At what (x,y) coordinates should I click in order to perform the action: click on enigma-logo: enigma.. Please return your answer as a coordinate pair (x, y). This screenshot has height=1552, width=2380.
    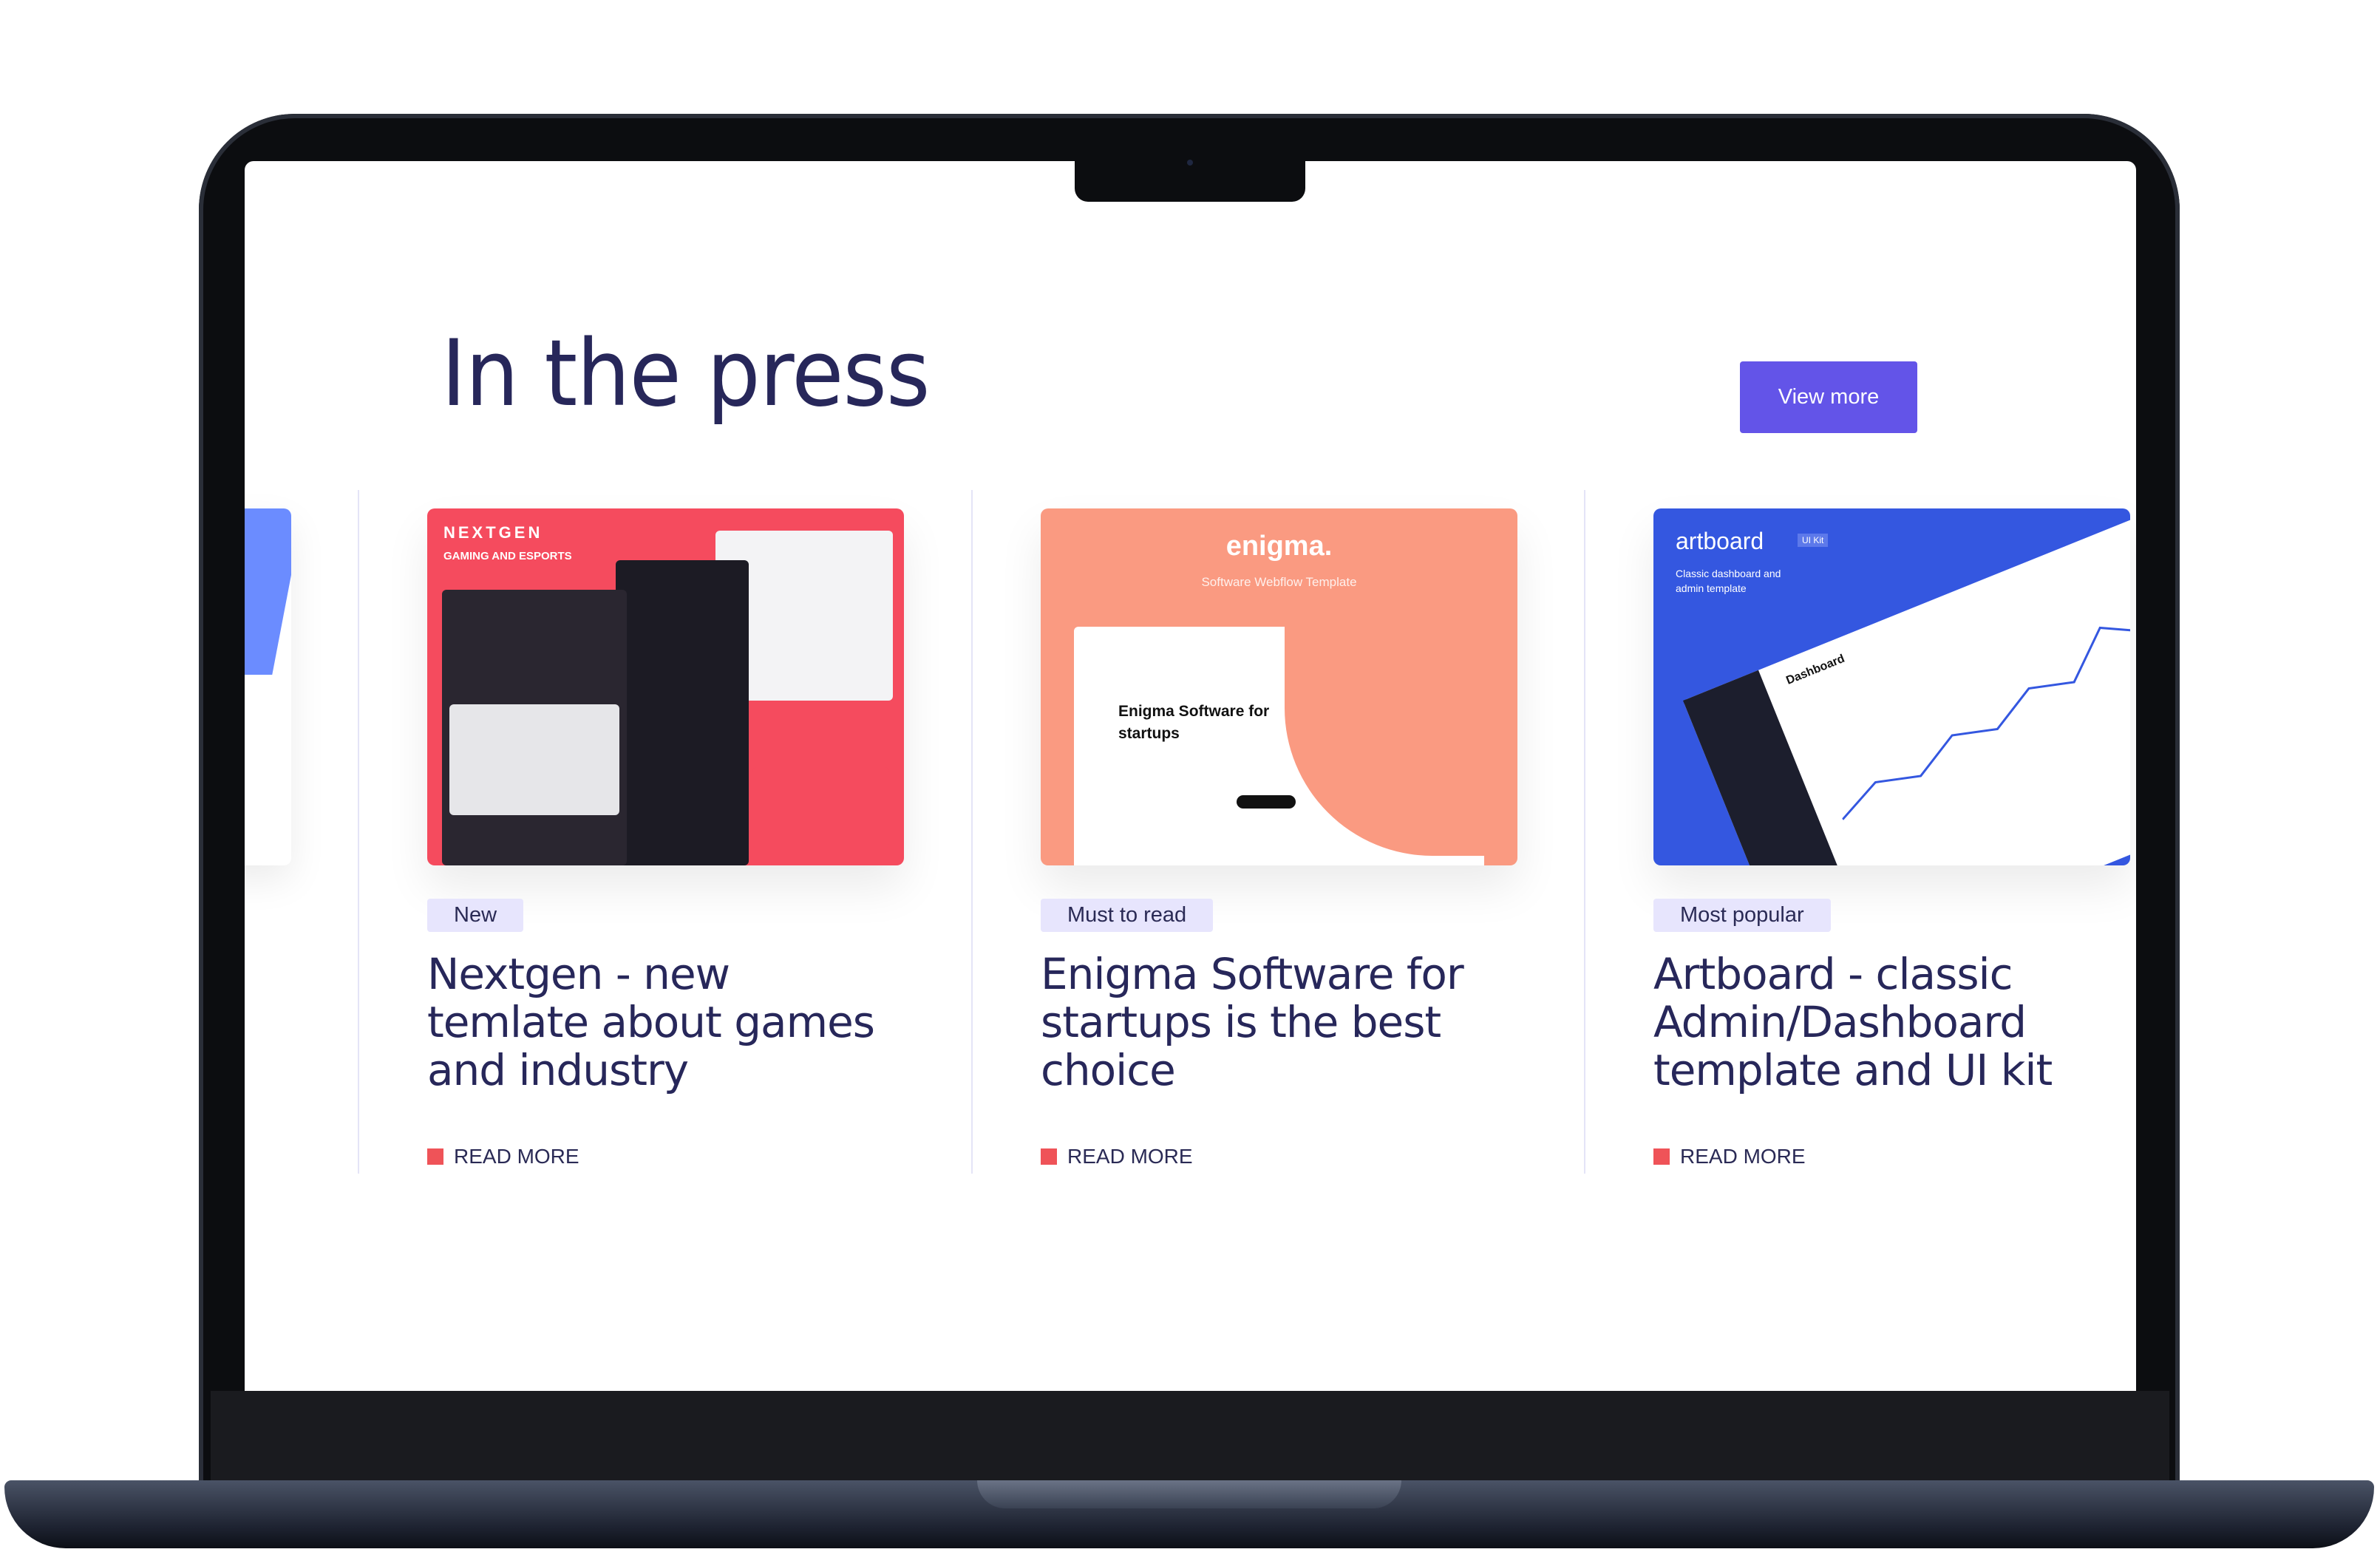
    Looking at the image, I should click on (1279, 546).